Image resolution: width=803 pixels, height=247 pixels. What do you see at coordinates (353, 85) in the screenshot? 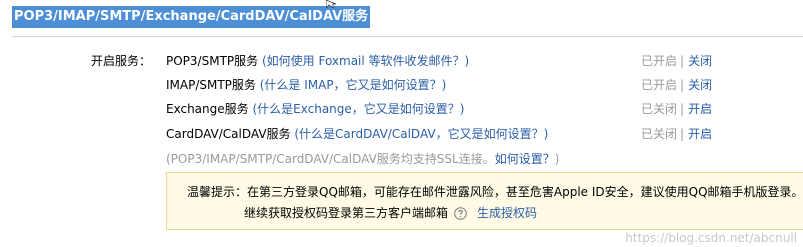
I see `service-help-link: (什么是 IMAP，它又是如何设置？)` at bounding box center [353, 85].